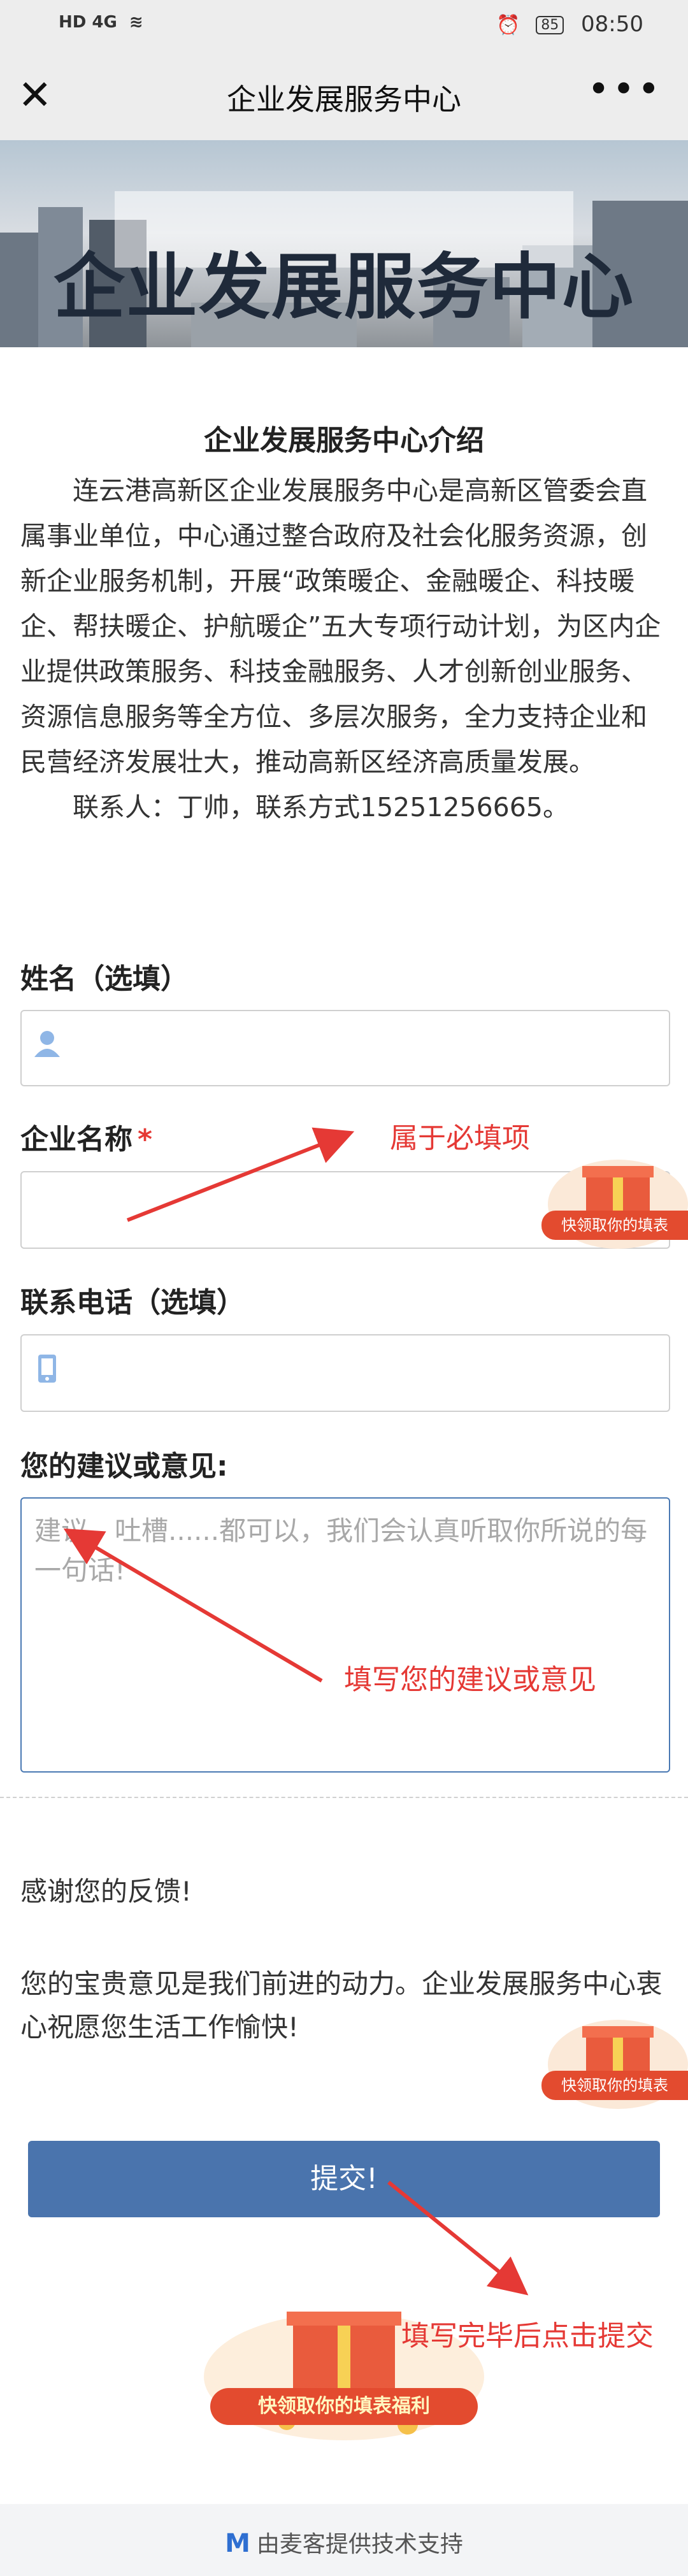  I want to click on name-field, so click(345, 1048).